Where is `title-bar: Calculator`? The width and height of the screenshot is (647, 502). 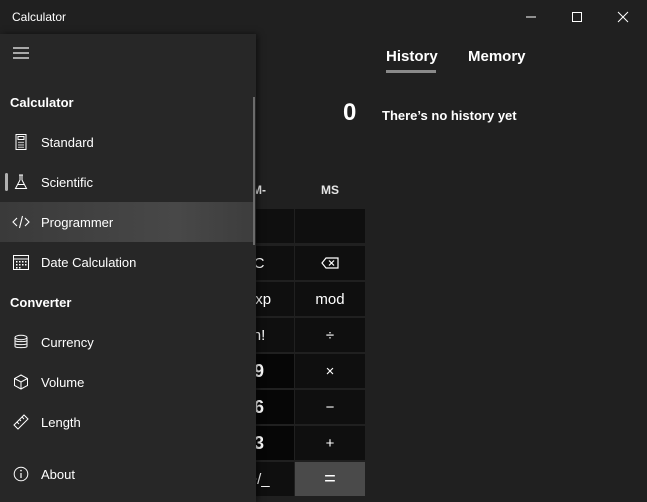
title-bar: Calculator is located at coordinates (323, 17).